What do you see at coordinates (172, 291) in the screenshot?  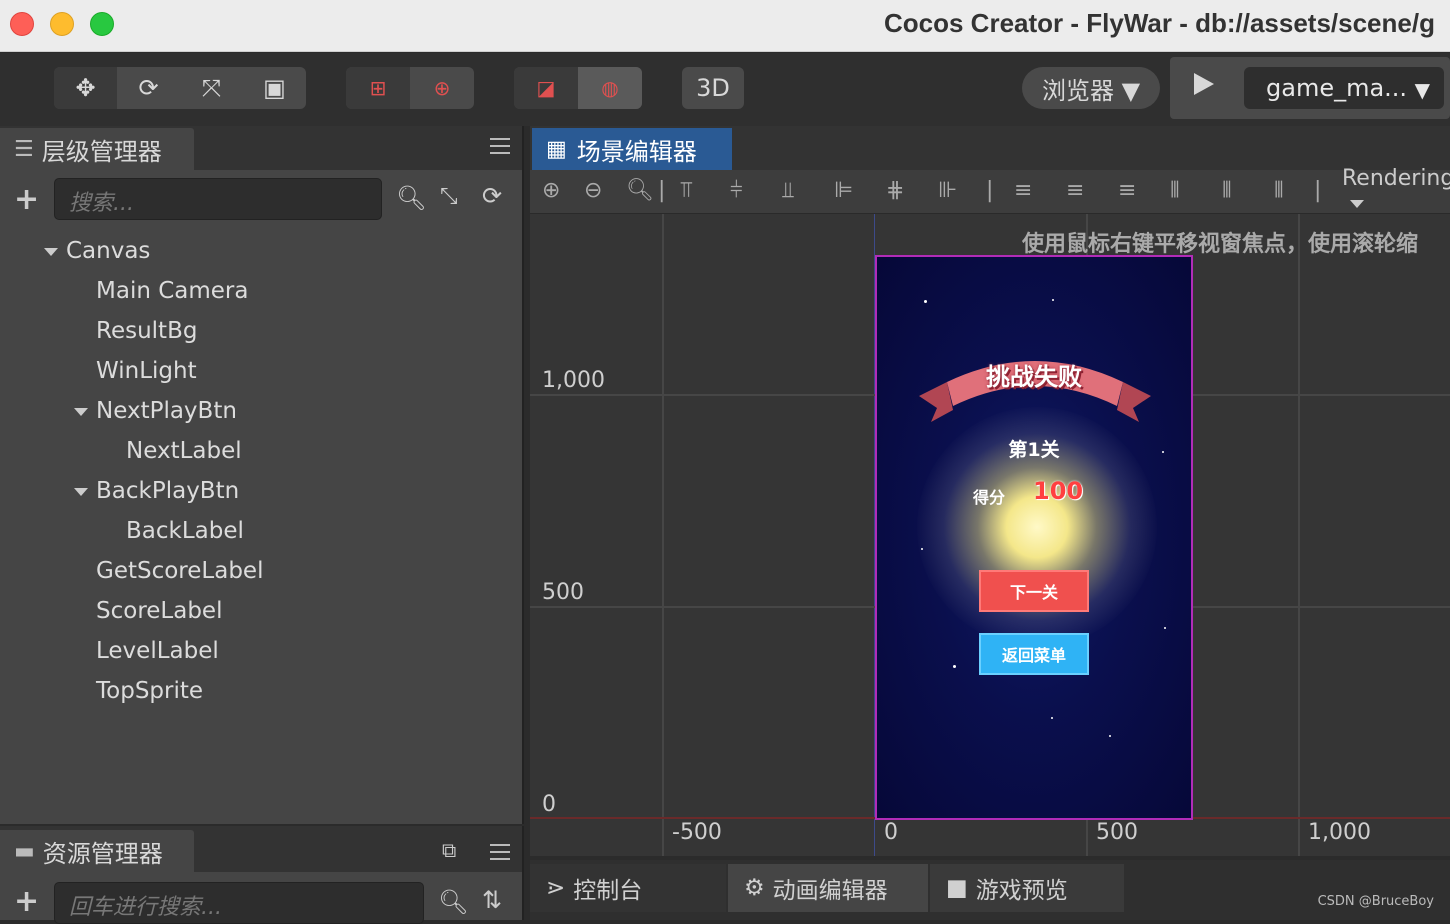 I see `tree-node: Main Camera` at bounding box center [172, 291].